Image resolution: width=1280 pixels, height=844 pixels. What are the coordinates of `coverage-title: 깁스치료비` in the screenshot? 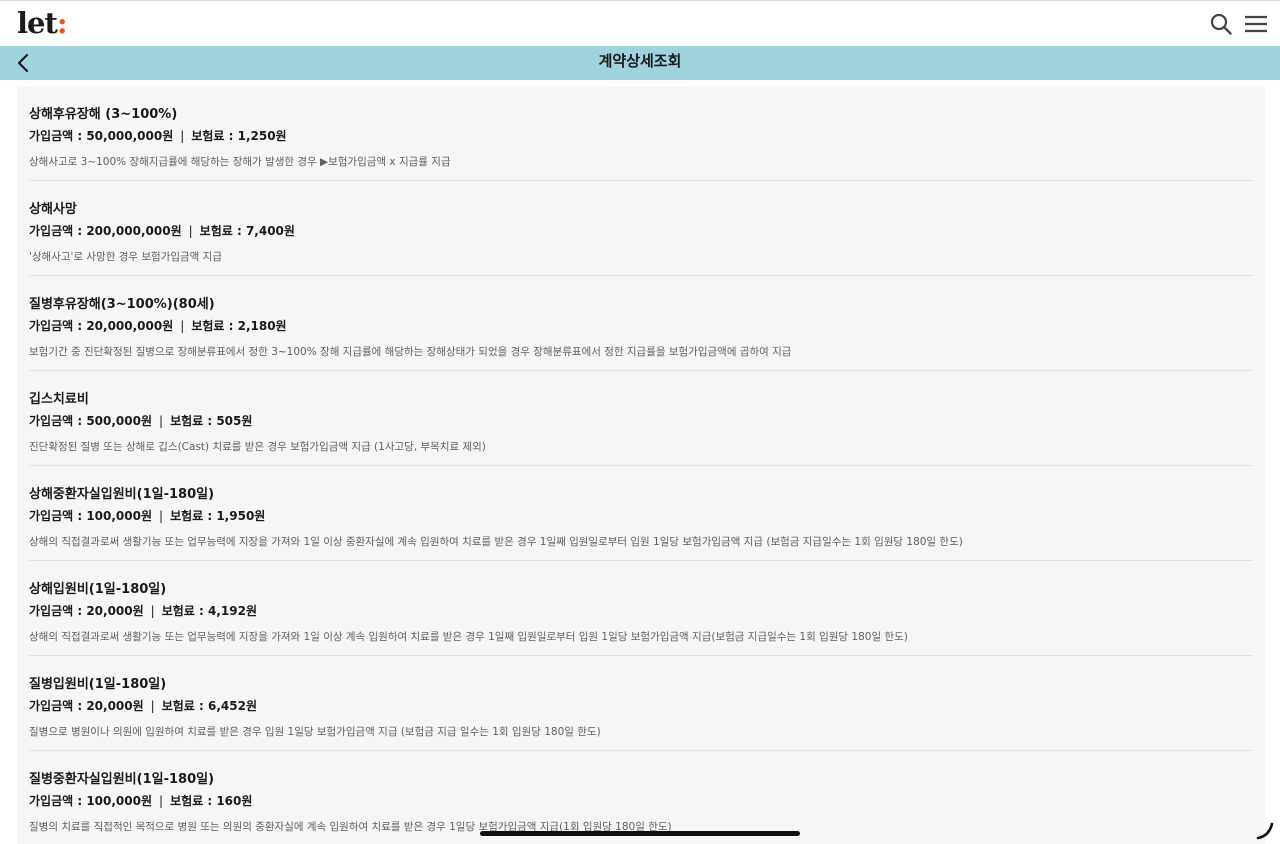 It's located at (59, 399).